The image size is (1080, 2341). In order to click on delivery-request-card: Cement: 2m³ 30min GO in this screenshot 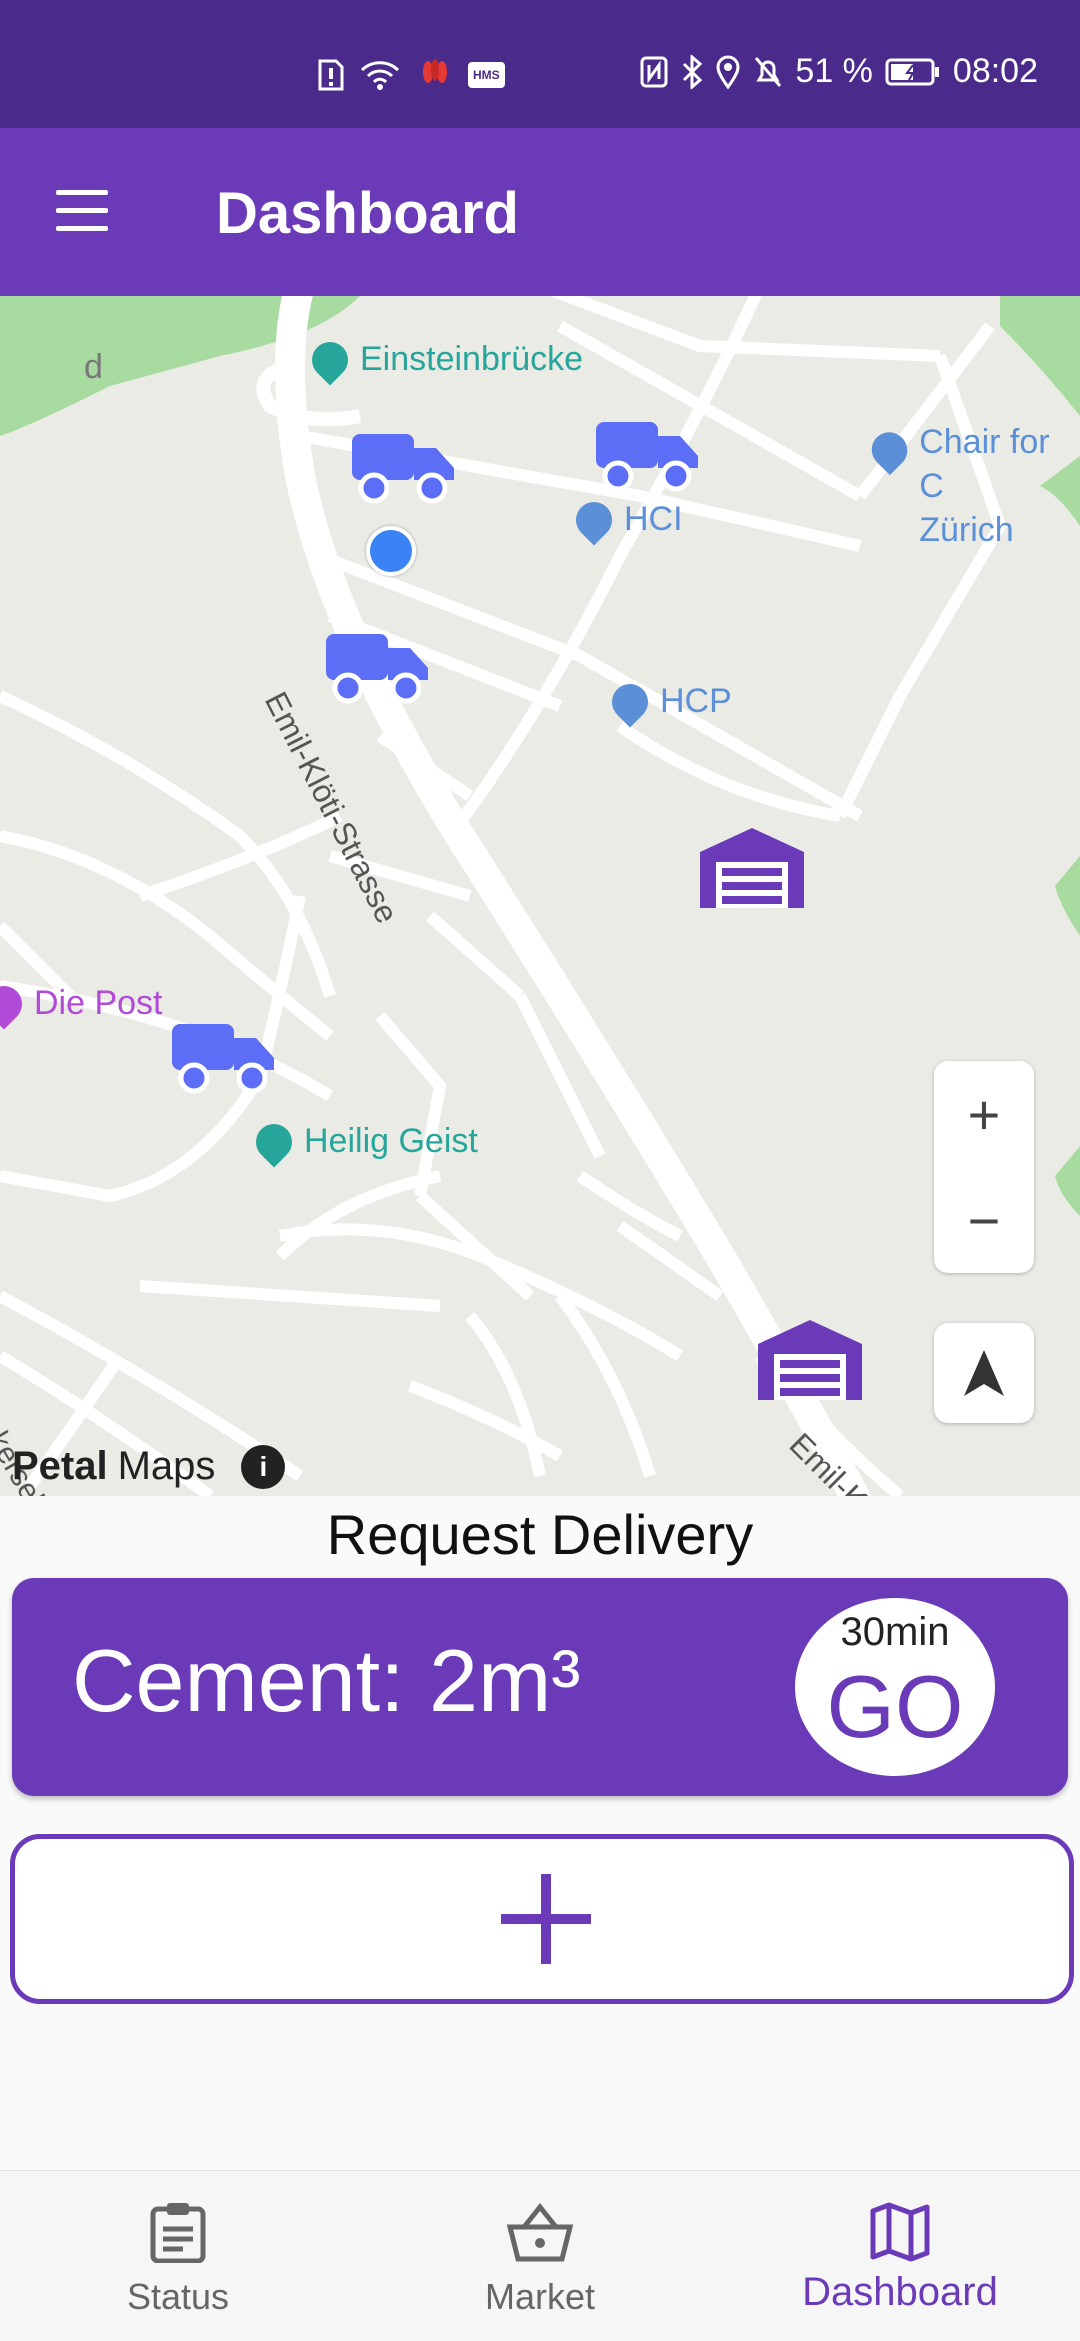, I will do `click(540, 1687)`.